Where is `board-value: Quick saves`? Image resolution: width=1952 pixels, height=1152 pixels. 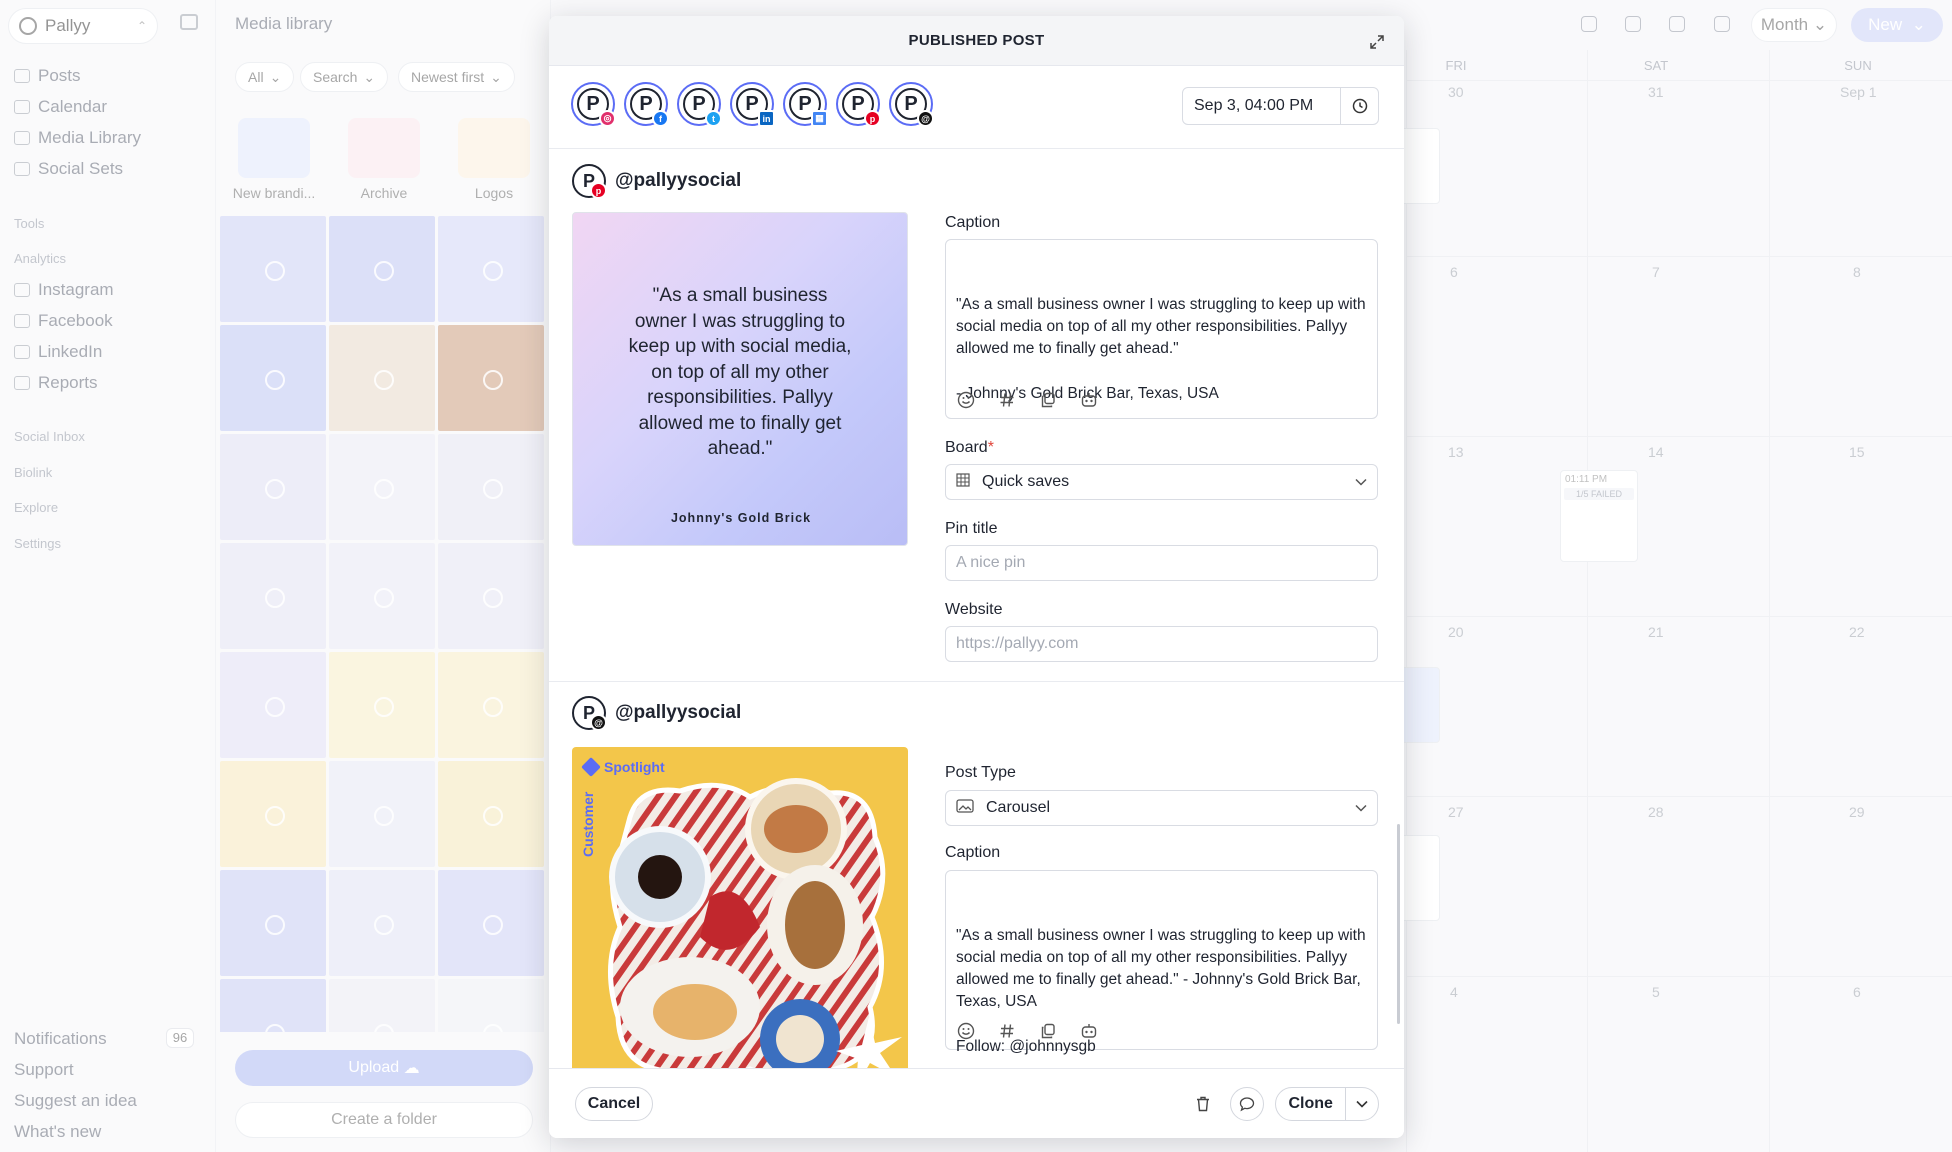 board-value: Quick saves is located at coordinates (1026, 481).